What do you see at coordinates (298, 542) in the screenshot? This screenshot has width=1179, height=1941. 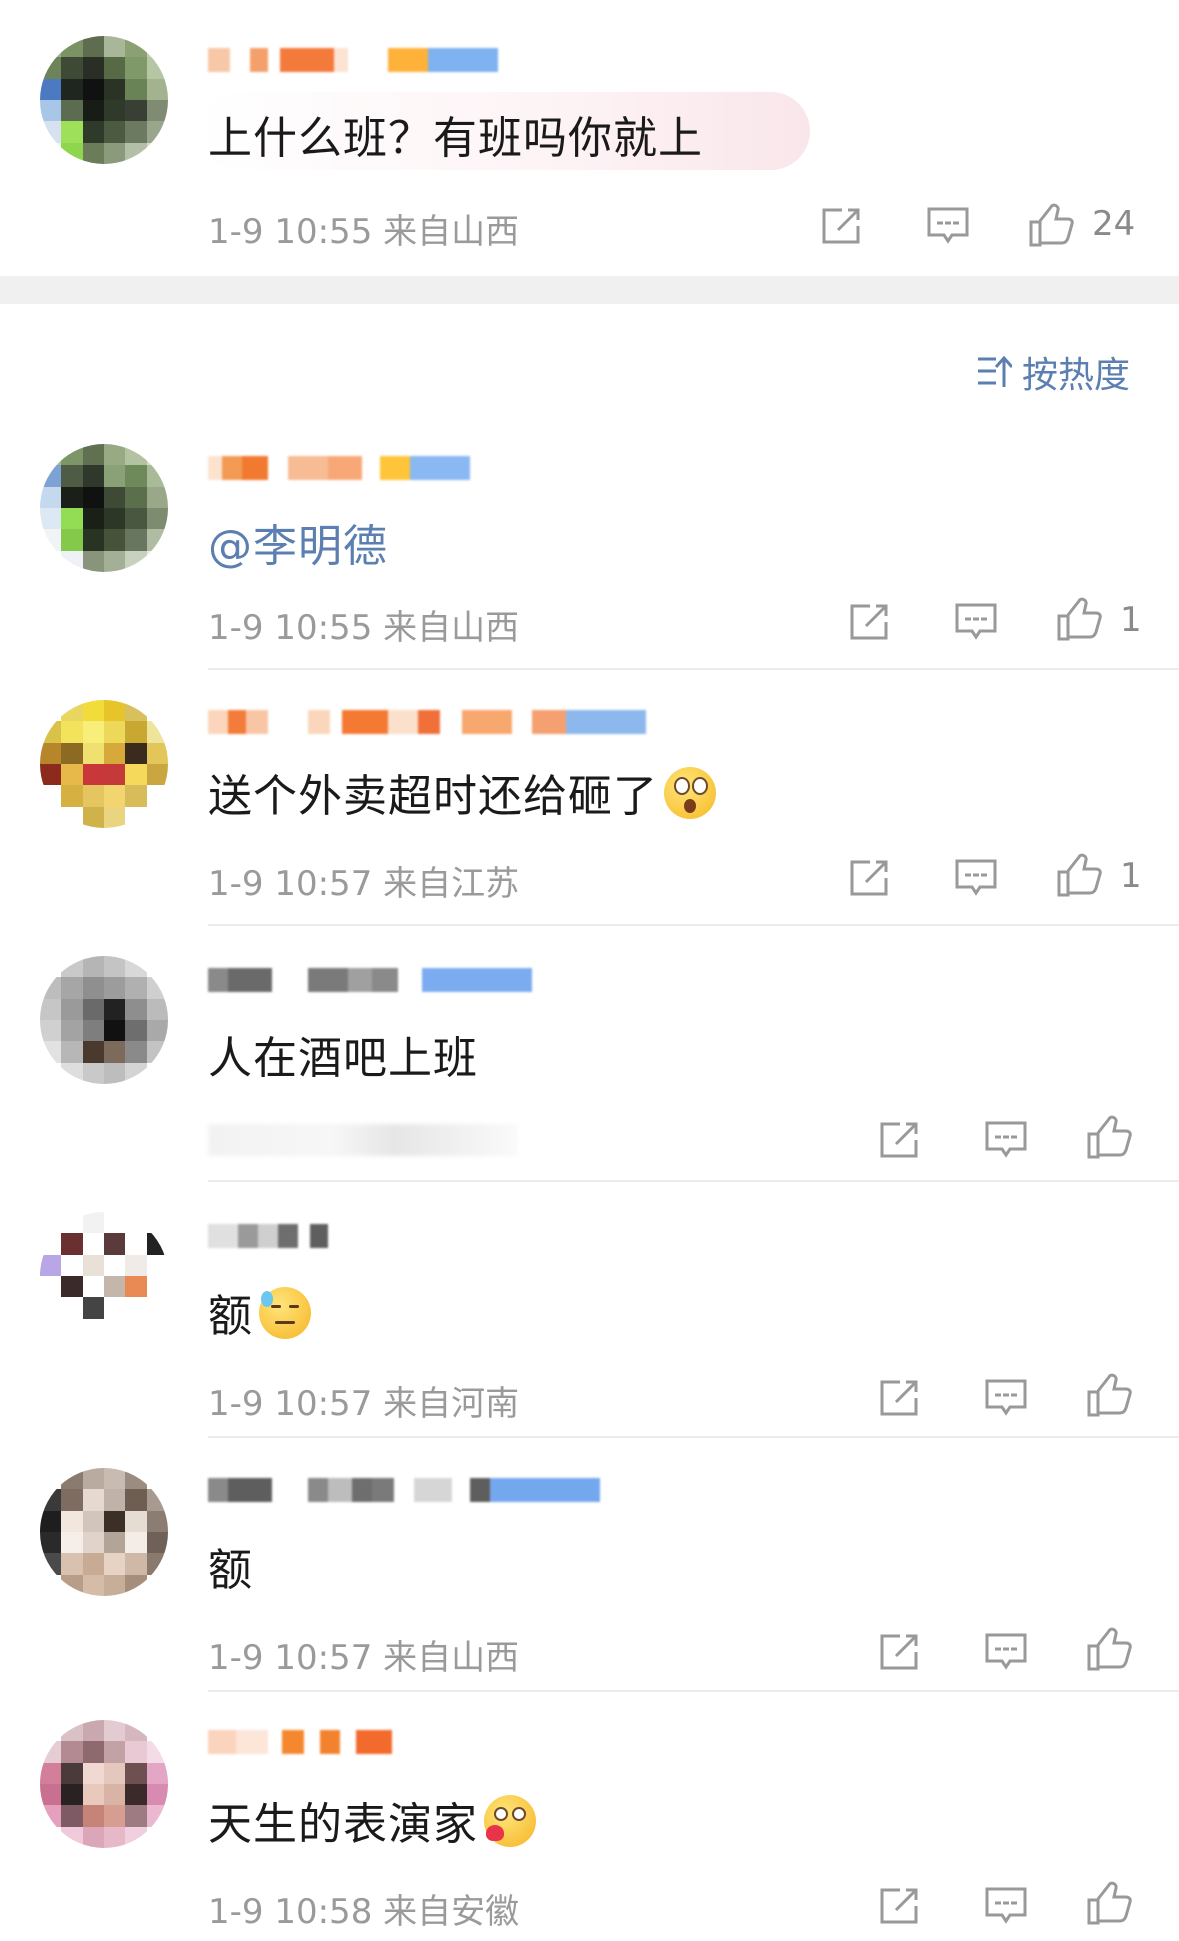 I see `mention-link: @李明德` at bounding box center [298, 542].